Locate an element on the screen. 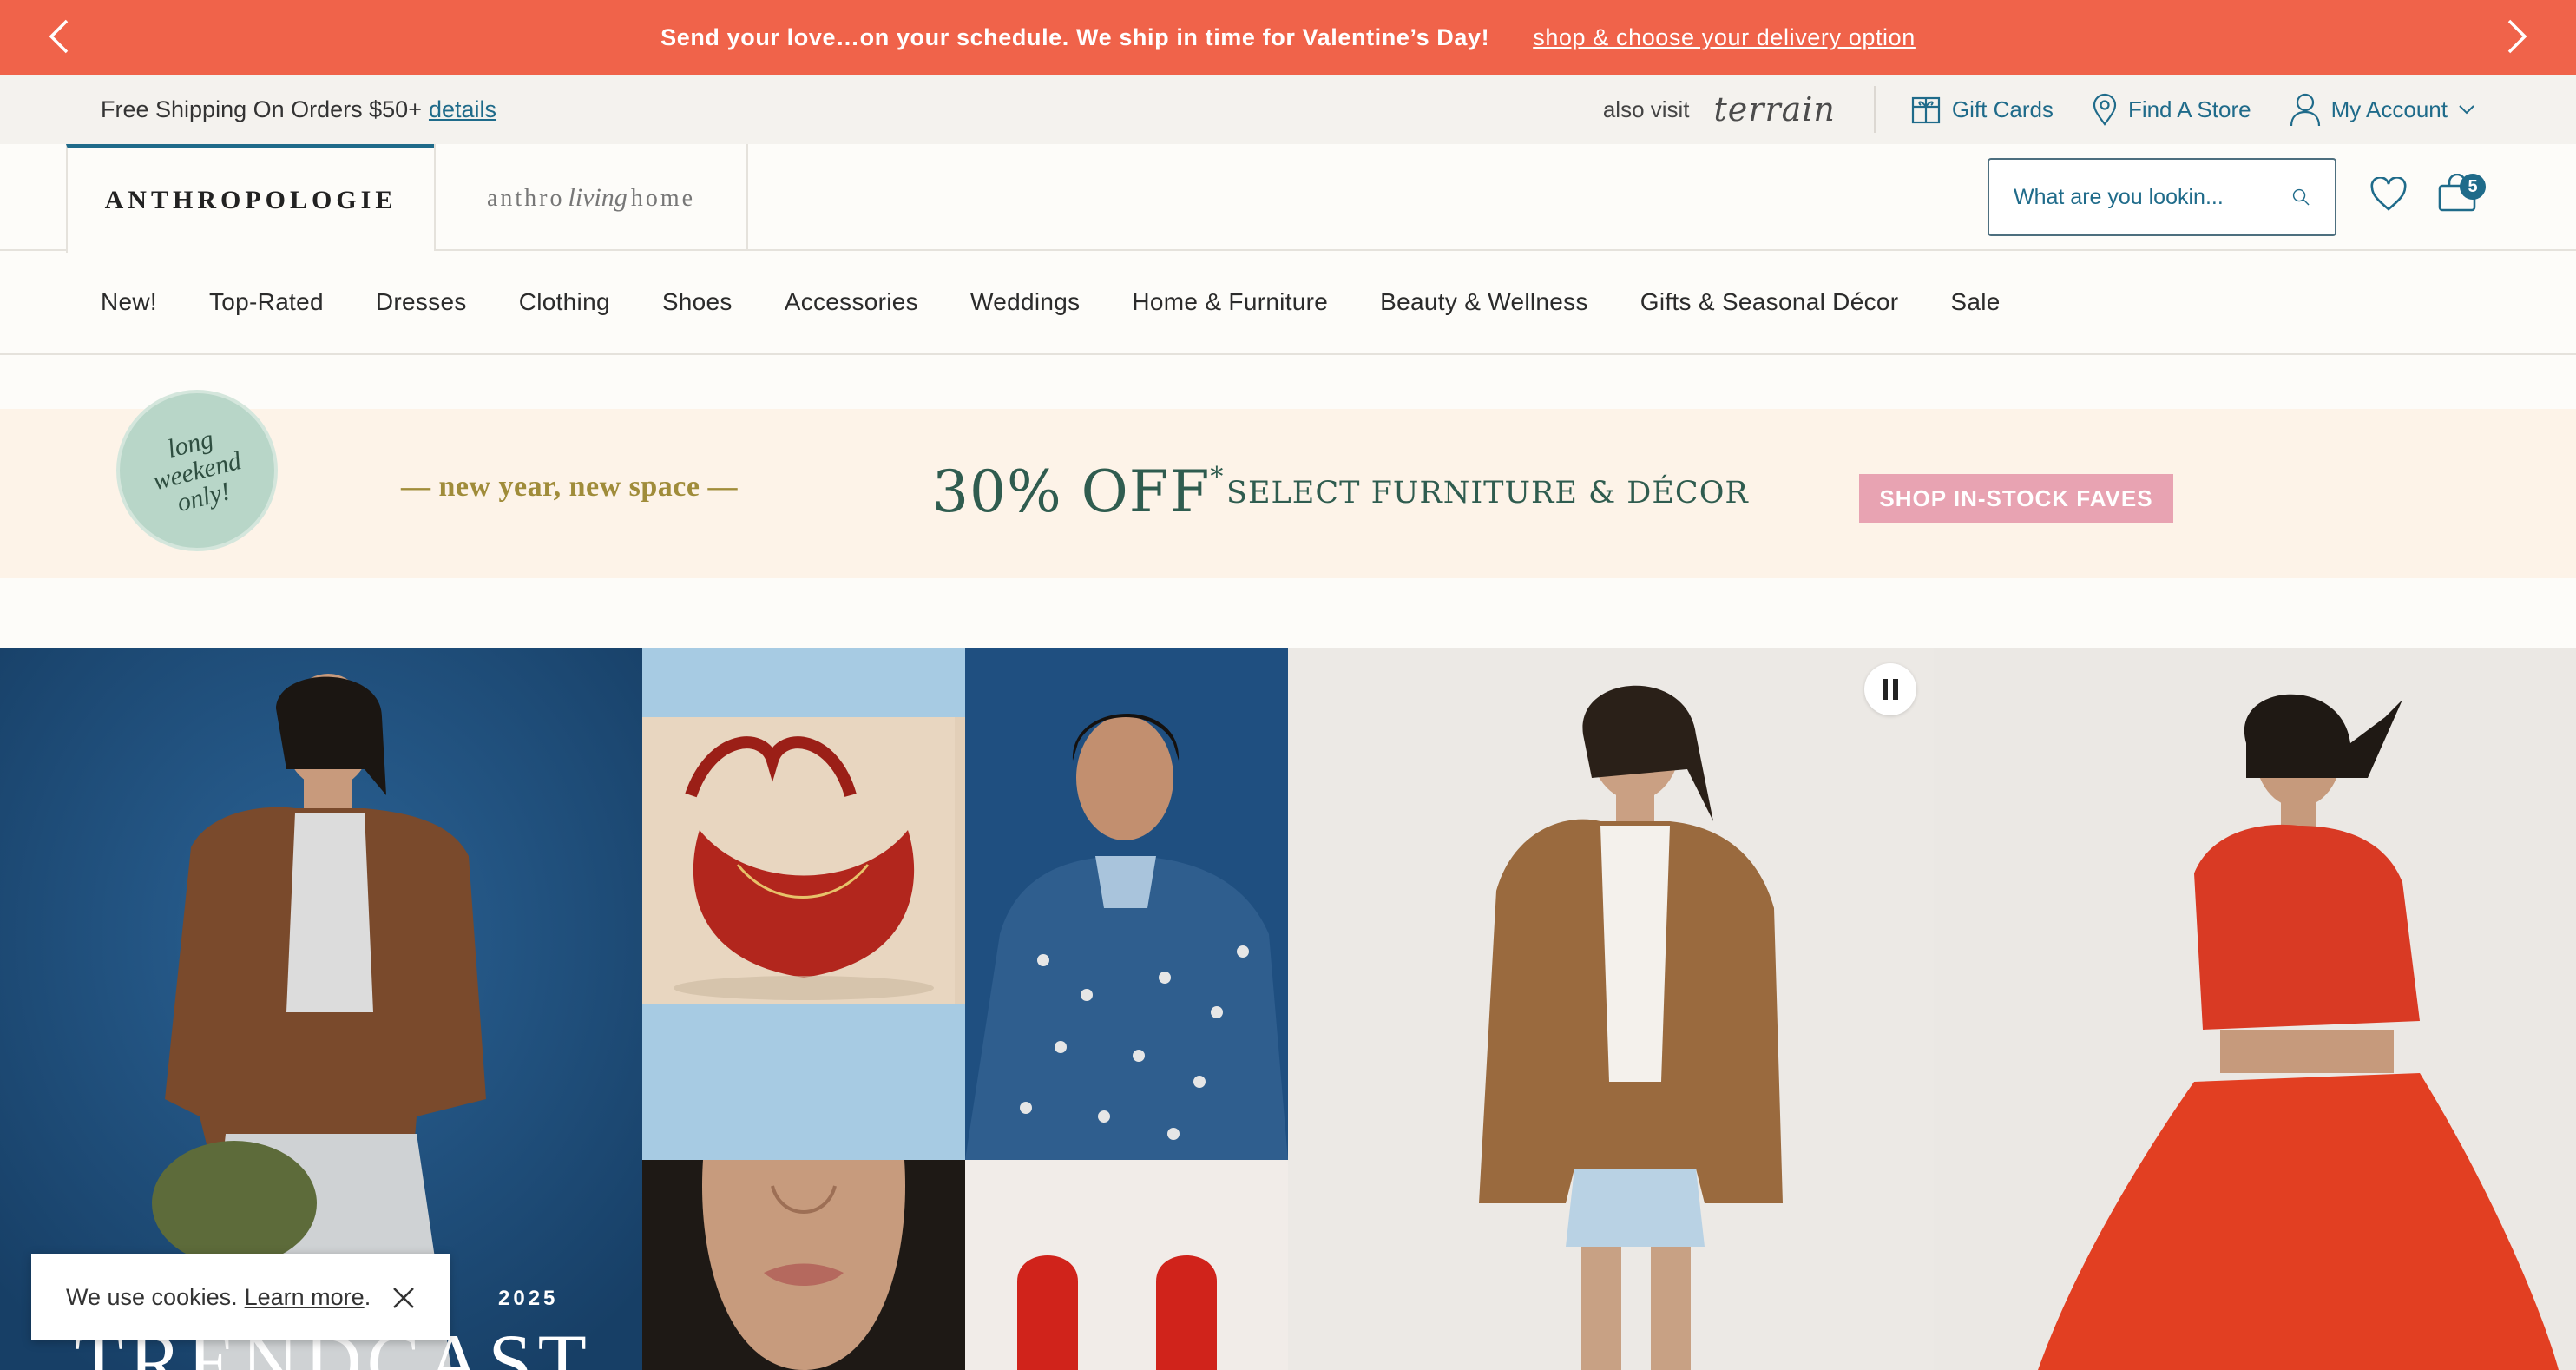 Image resolution: width=2576 pixels, height=1370 pixels. anthropologie-logo-tab: ANTHROPOLOGIE is located at coordinates (250, 198).